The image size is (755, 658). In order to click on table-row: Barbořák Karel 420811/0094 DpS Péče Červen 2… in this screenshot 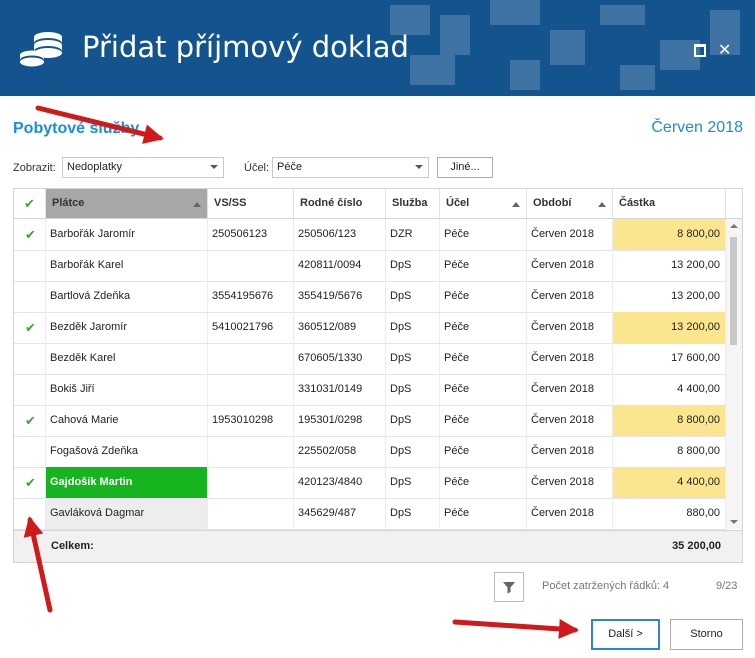, I will do `click(370, 266)`.